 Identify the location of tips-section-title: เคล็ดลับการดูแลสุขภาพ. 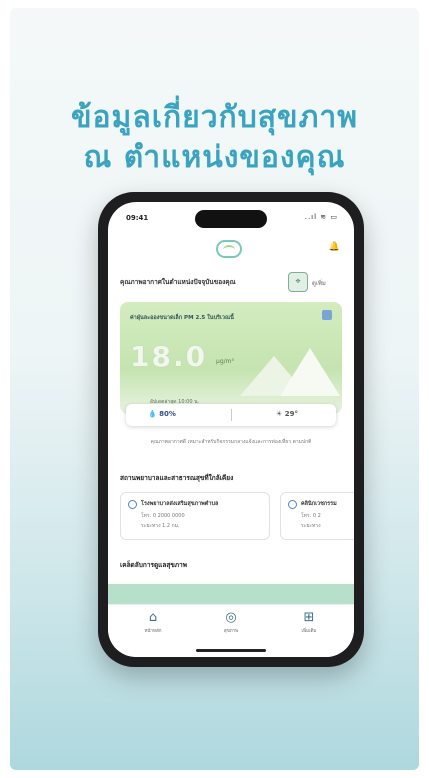
(153, 565).